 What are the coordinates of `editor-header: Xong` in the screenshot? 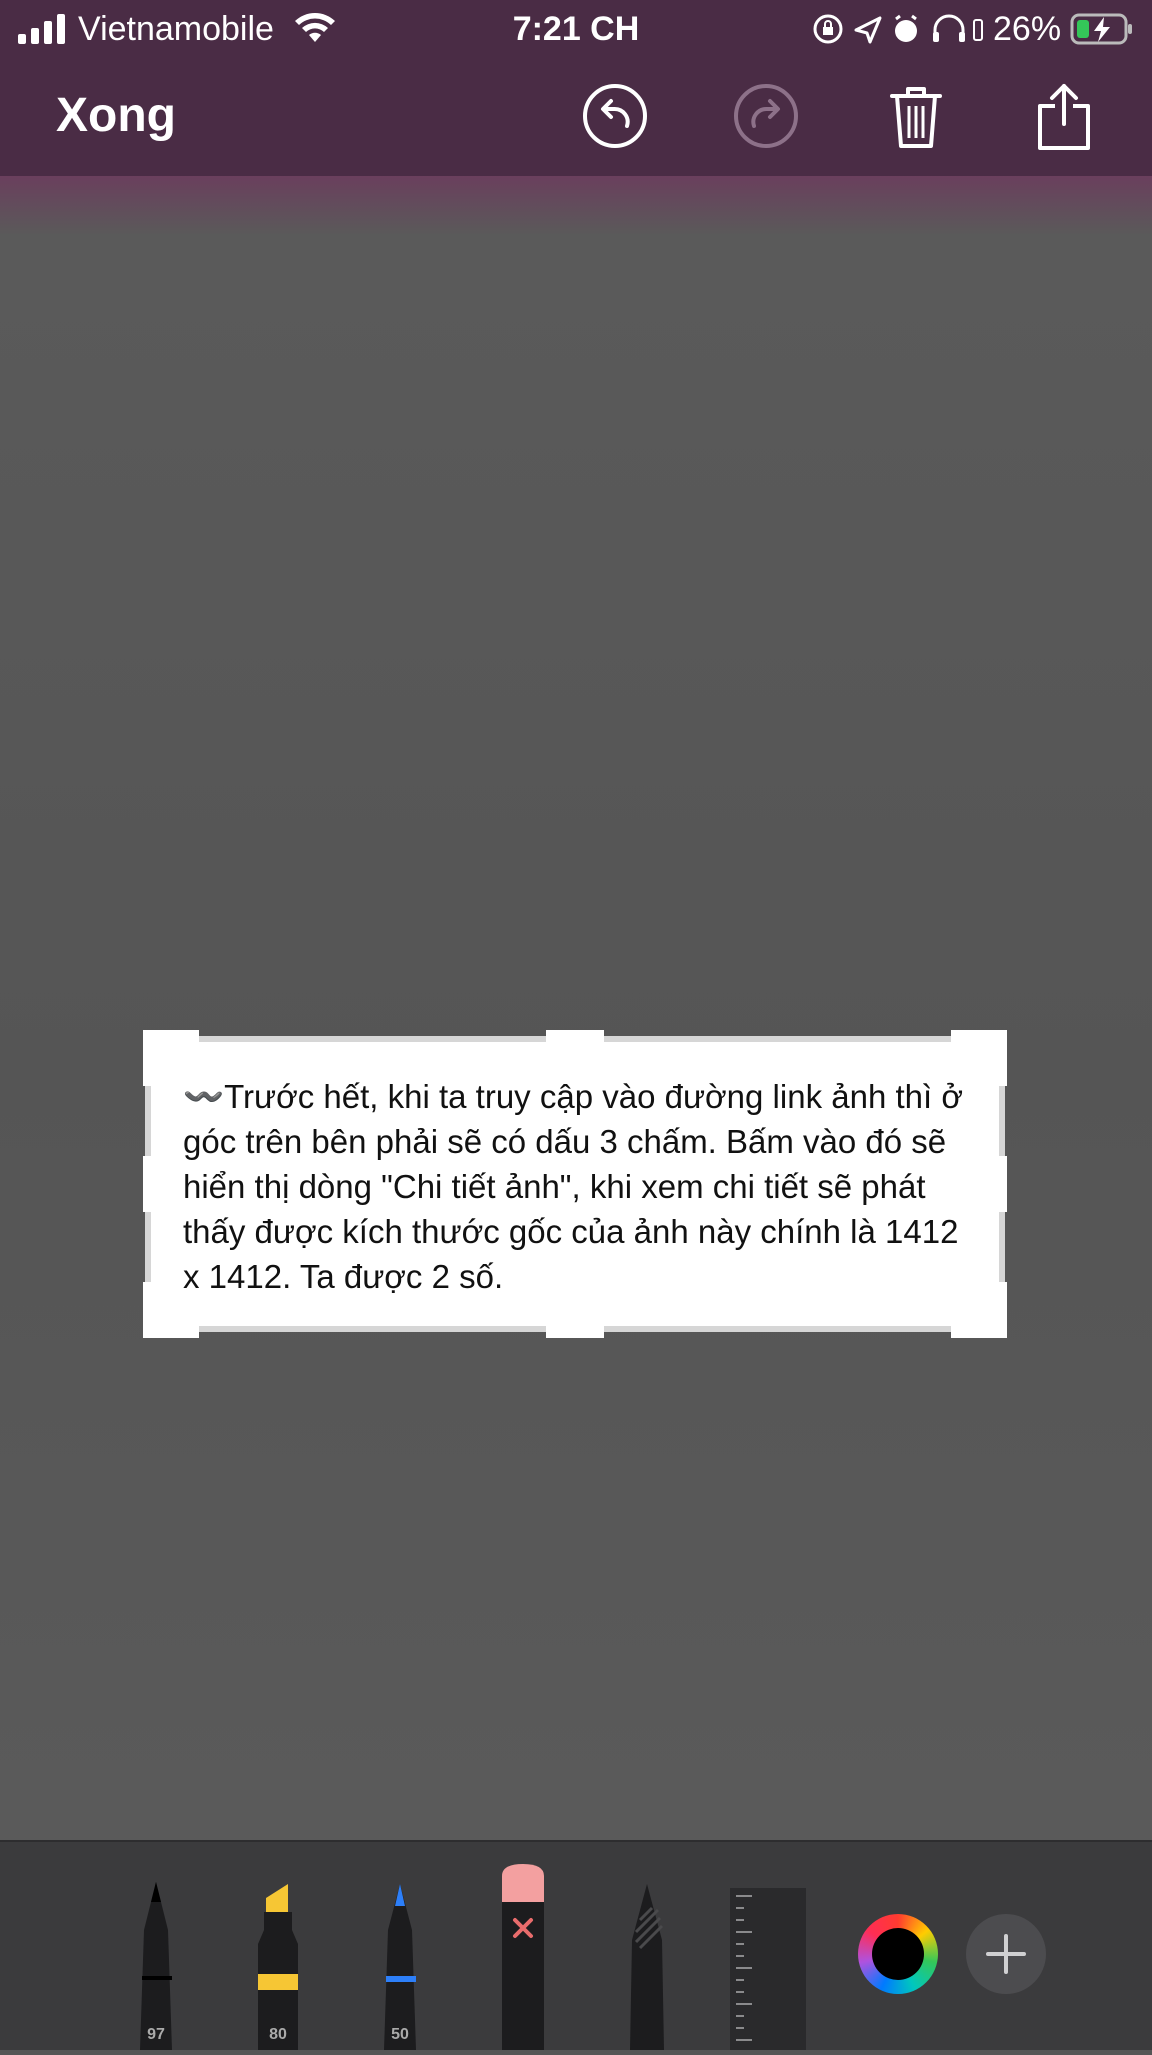 It's located at (576, 117).